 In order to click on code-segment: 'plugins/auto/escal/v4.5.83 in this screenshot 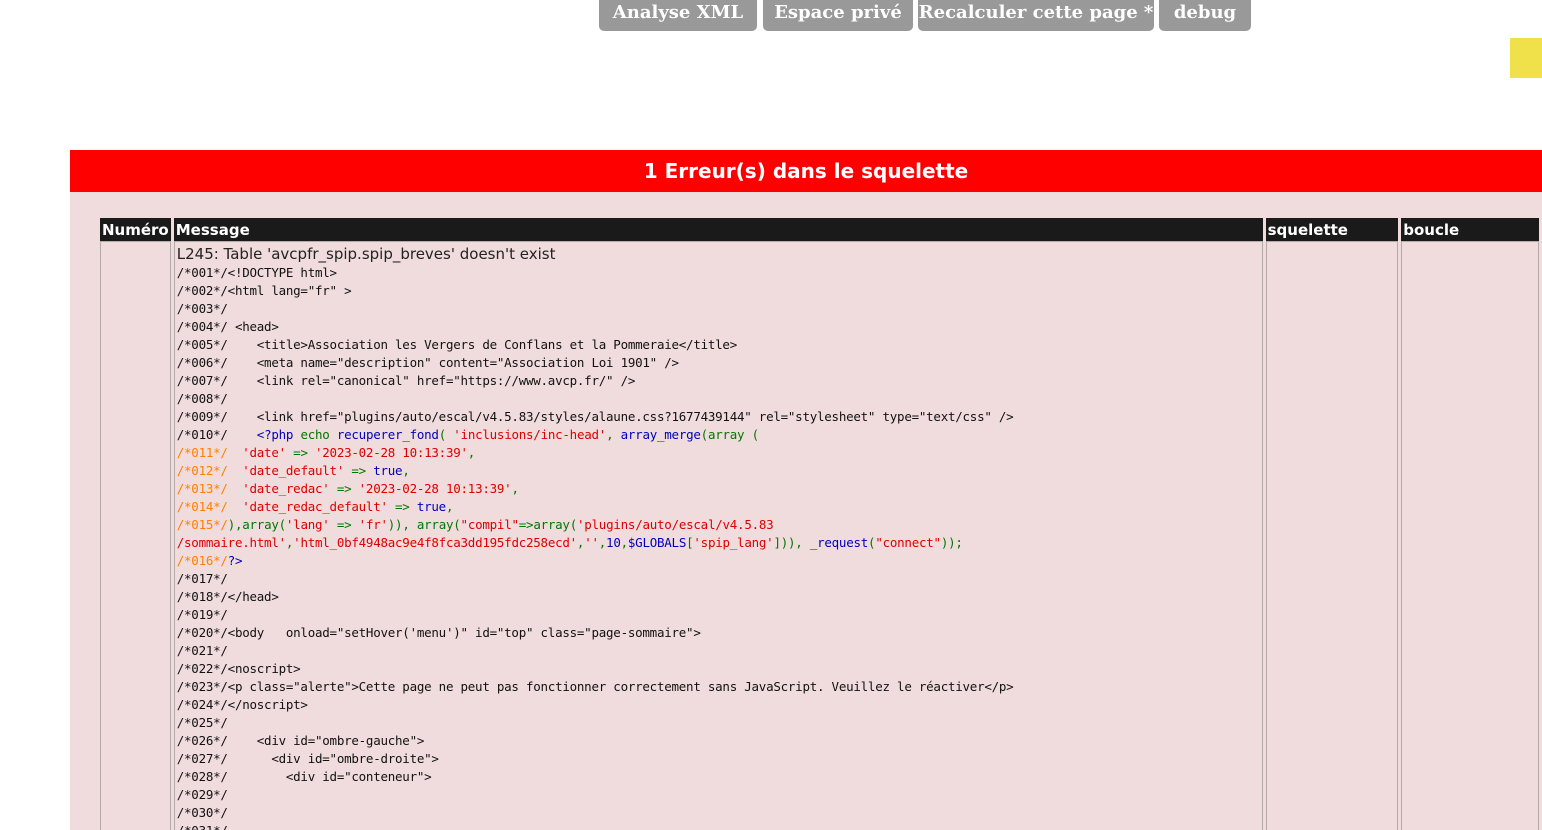, I will do `click(675, 524)`.